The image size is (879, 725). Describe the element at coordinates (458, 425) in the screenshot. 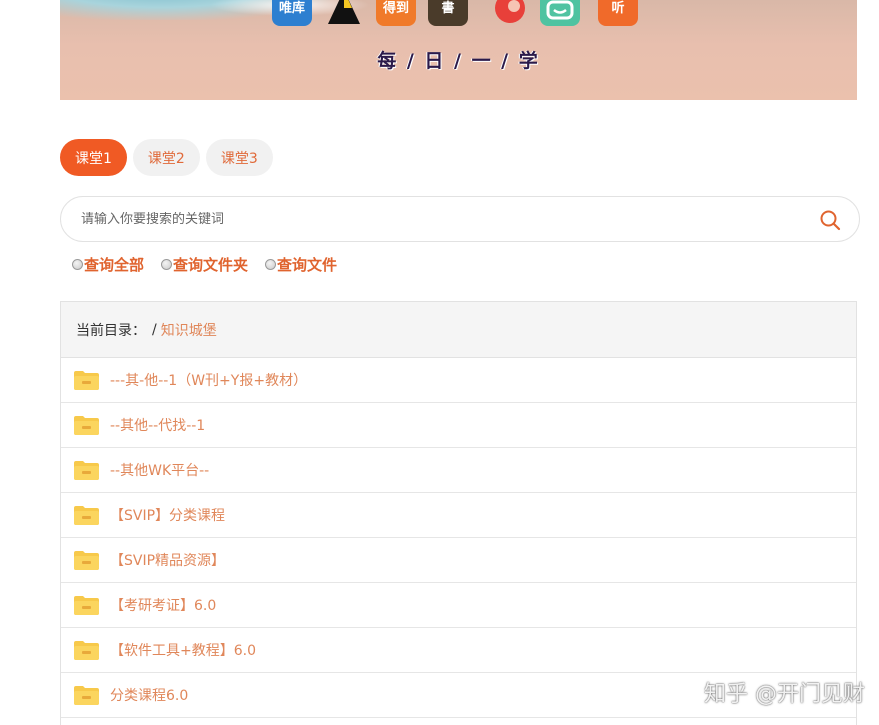

I see `folder-row: --其他--代找--1` at that location.